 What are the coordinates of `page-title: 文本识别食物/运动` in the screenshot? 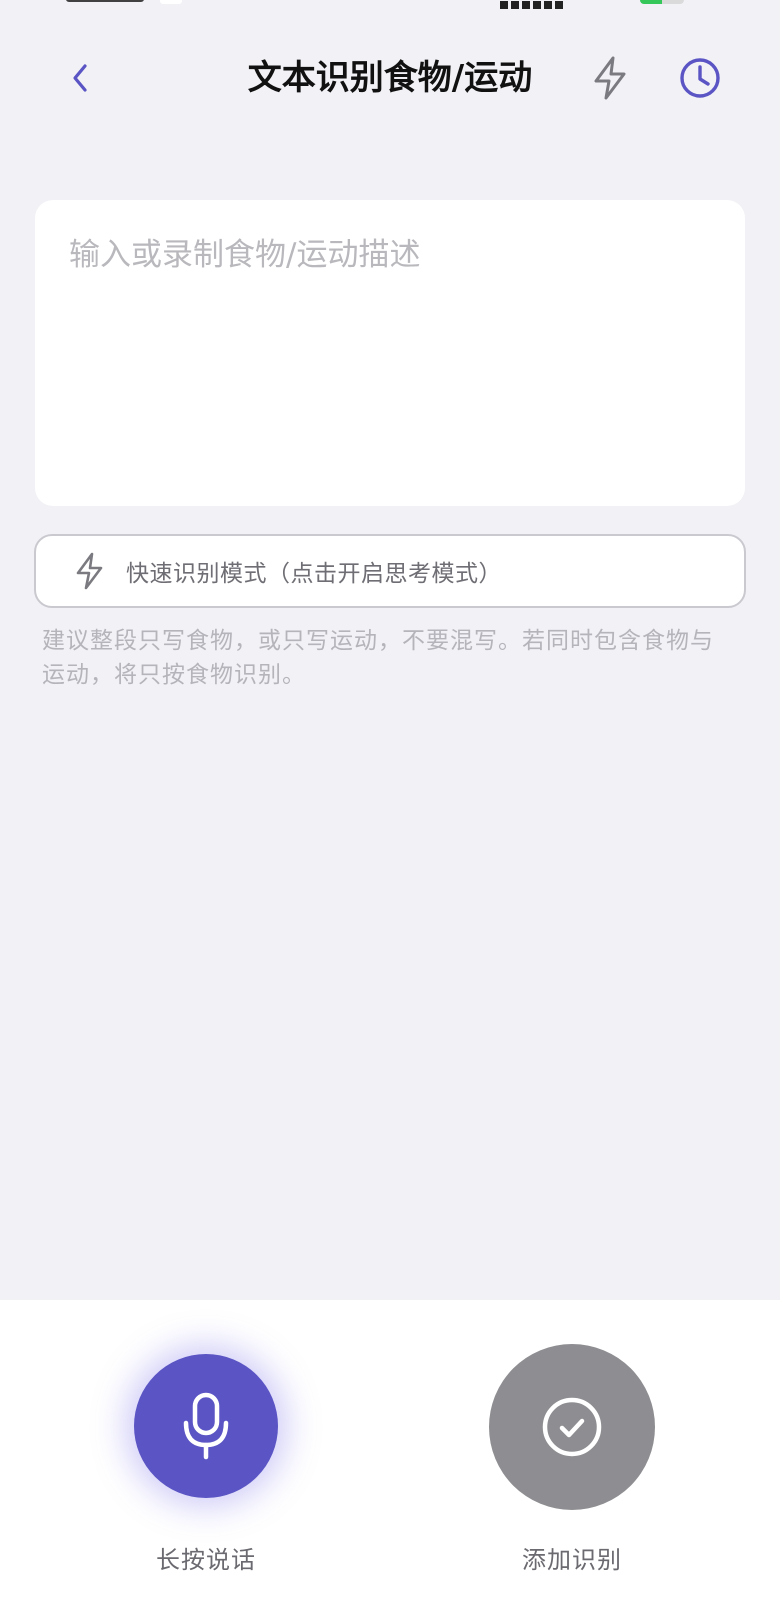 It's located at (390, 78).